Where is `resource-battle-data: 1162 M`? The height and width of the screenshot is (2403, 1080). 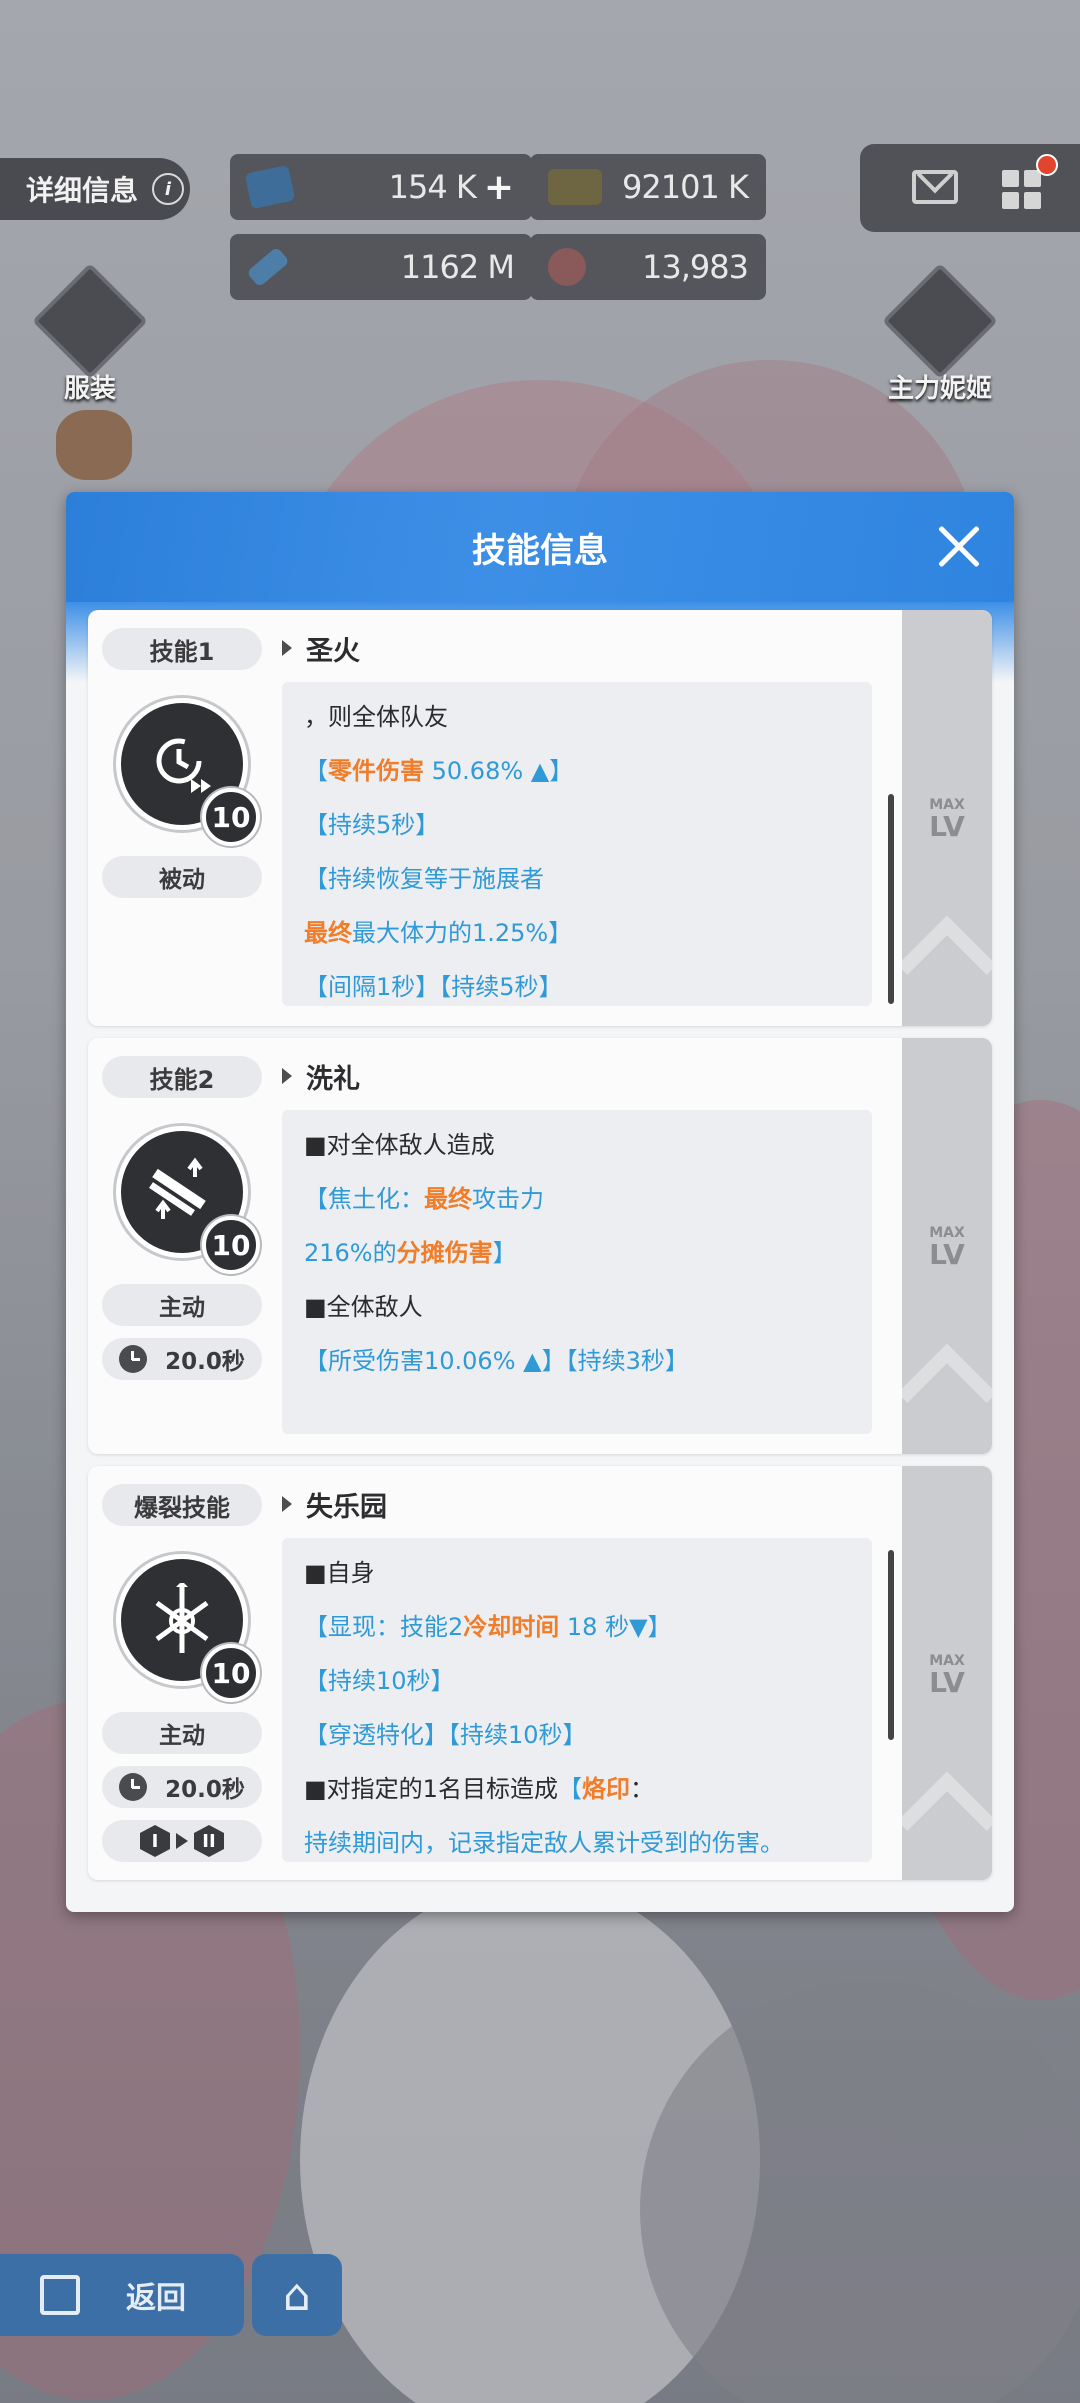
resource-battle-data: 1162 M is located at coordinates (381, 267).